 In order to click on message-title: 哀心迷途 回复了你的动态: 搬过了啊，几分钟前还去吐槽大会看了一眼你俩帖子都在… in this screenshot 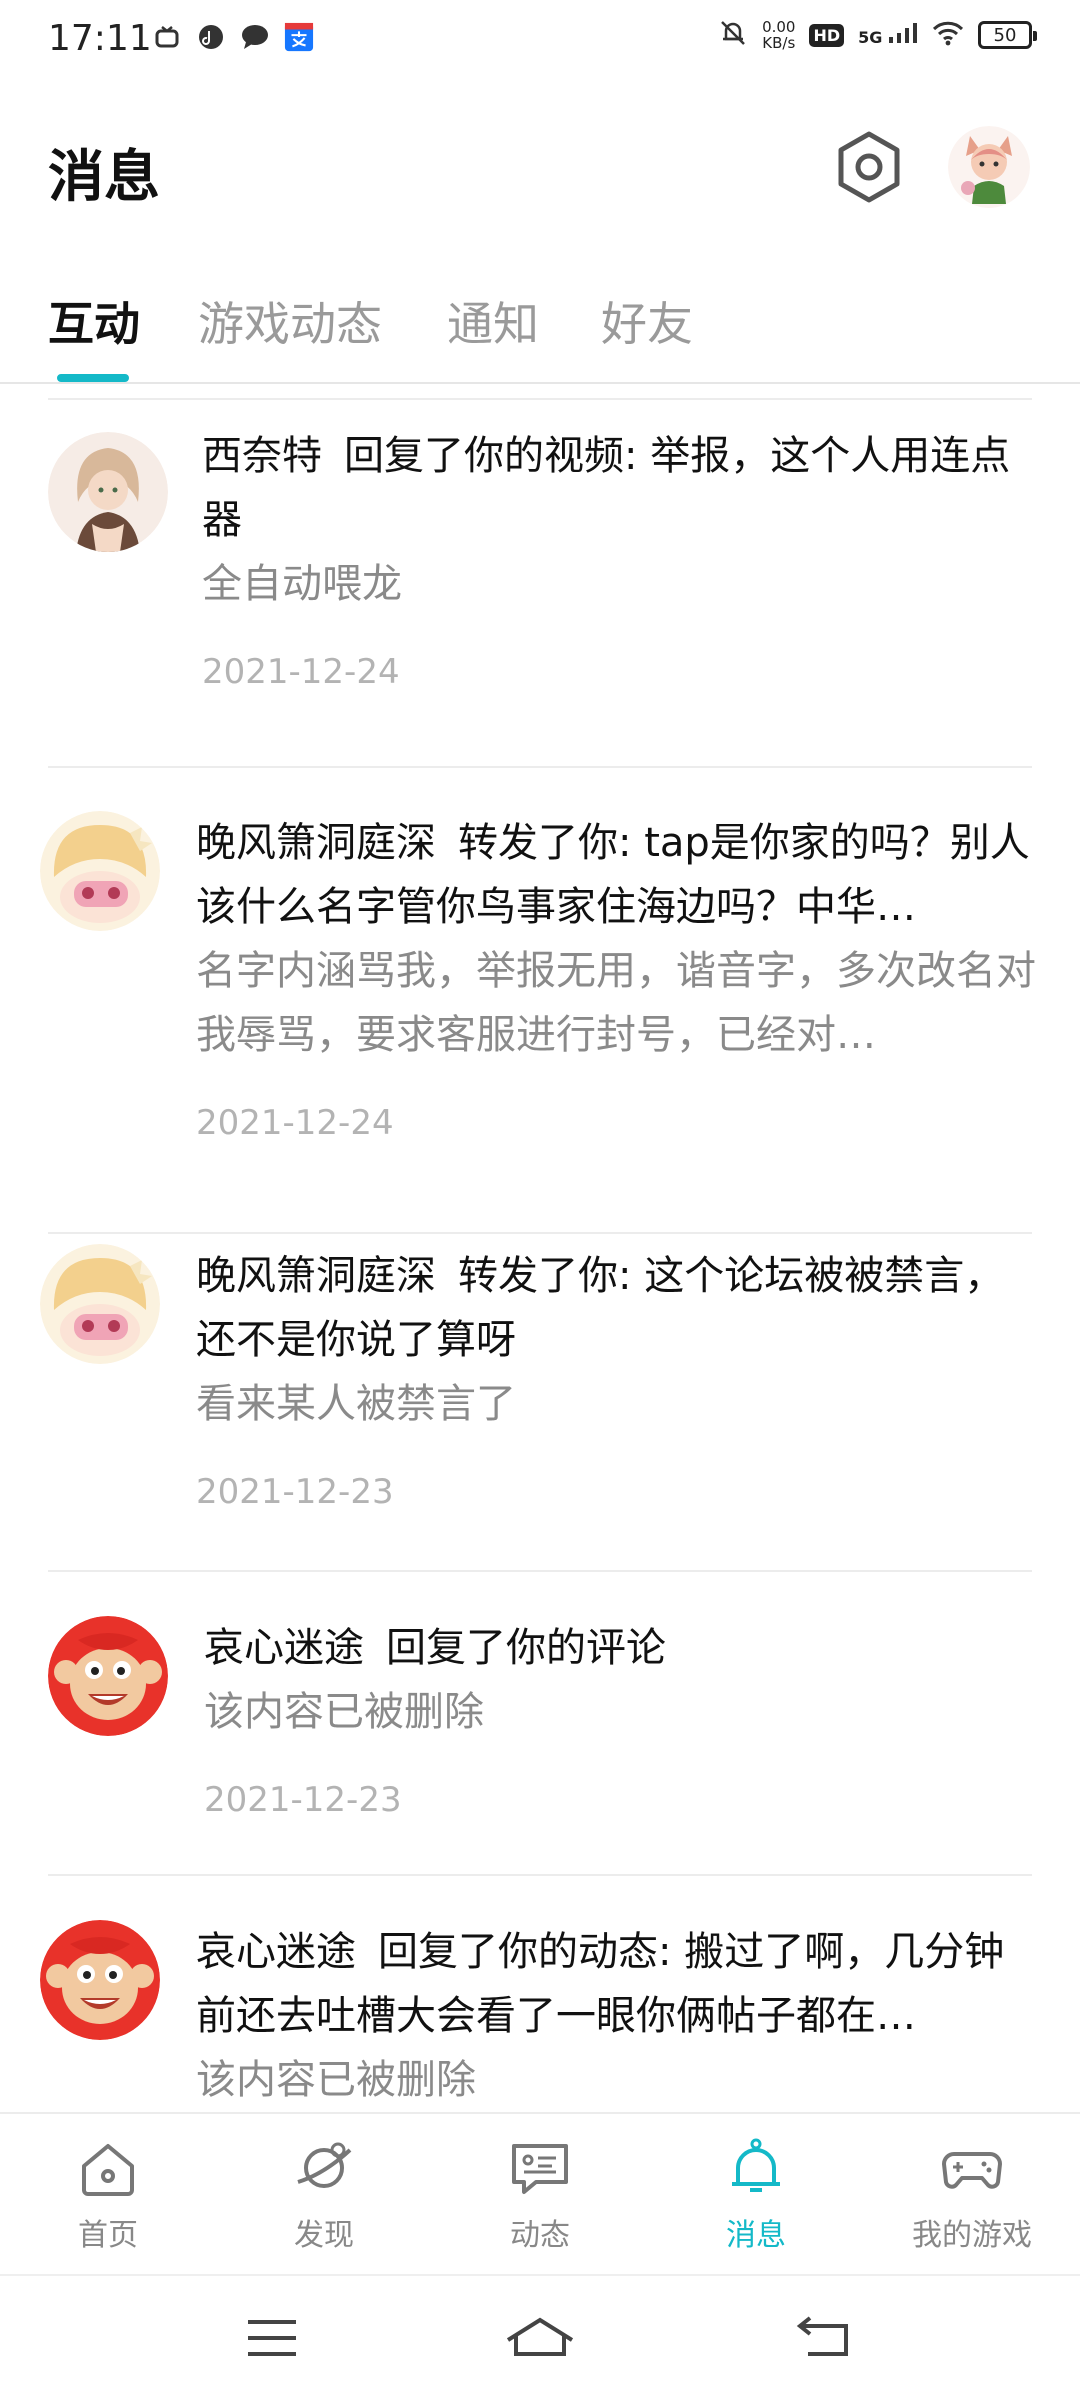, I will do `click(616, 1984)`.